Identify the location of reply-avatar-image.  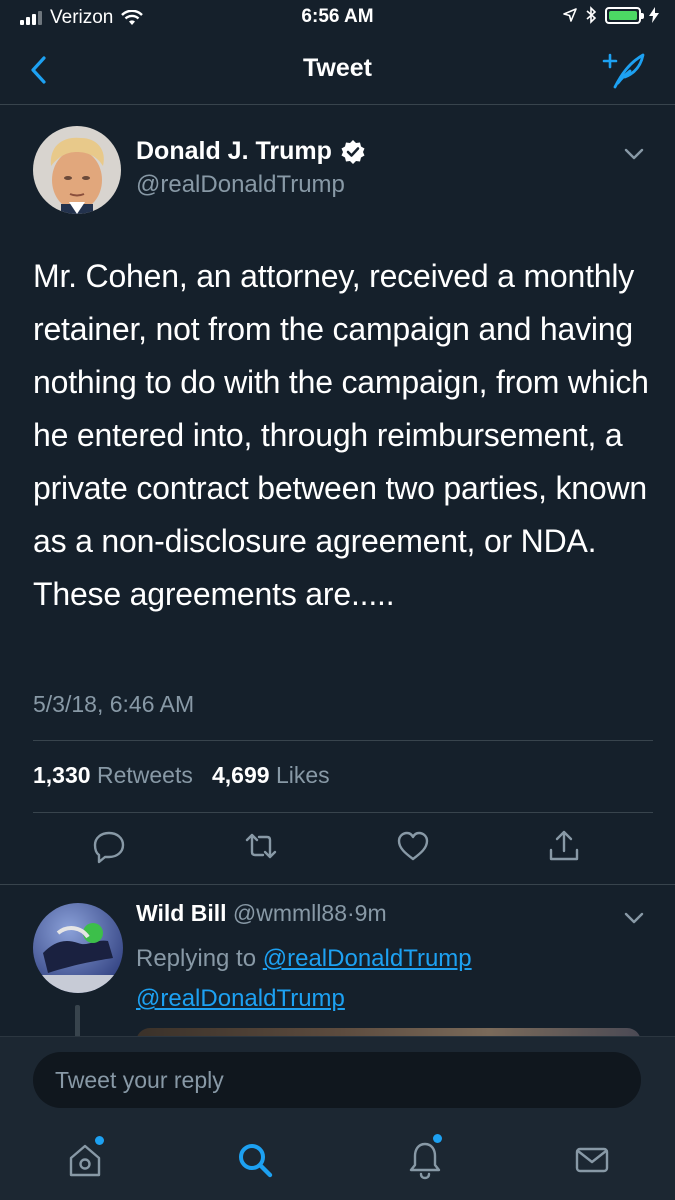
(78, 948).